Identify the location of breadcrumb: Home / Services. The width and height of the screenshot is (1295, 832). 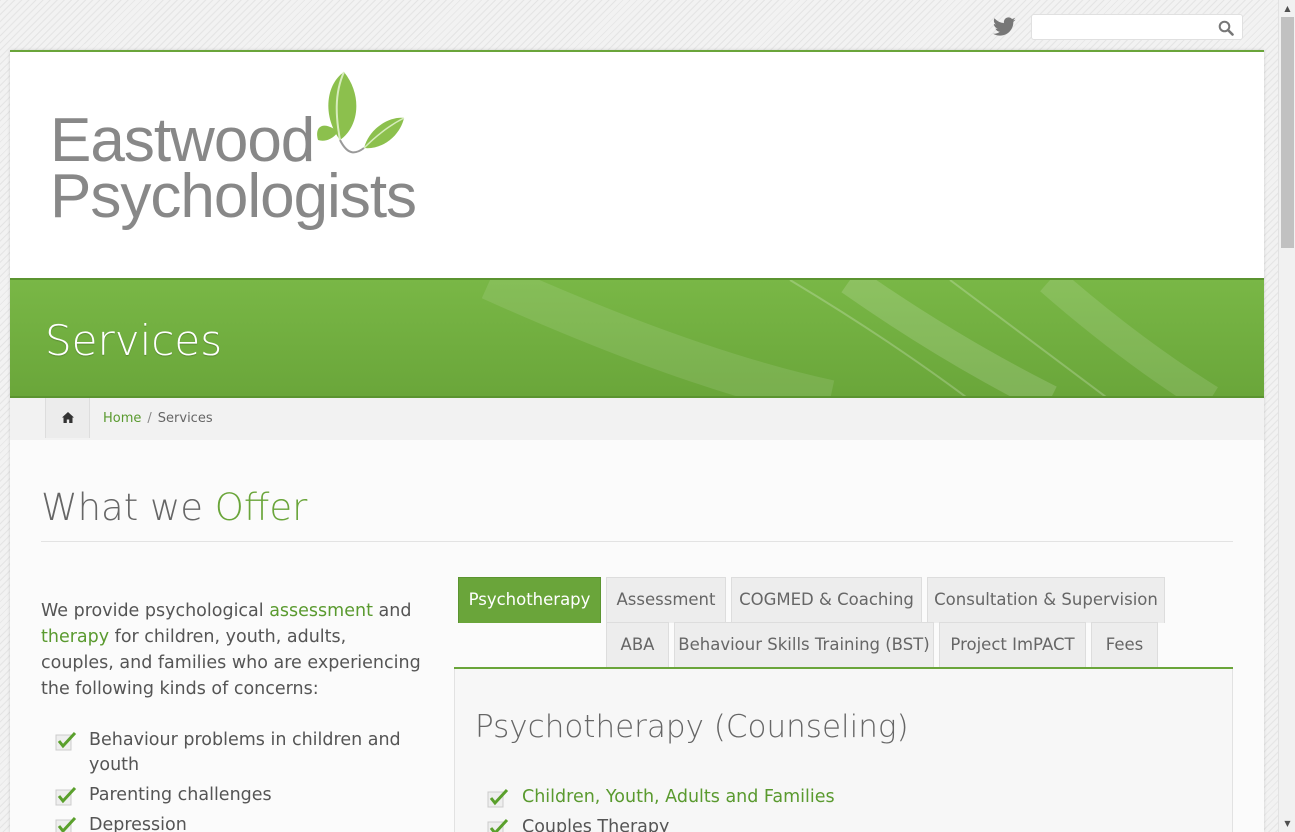
(637, 419).